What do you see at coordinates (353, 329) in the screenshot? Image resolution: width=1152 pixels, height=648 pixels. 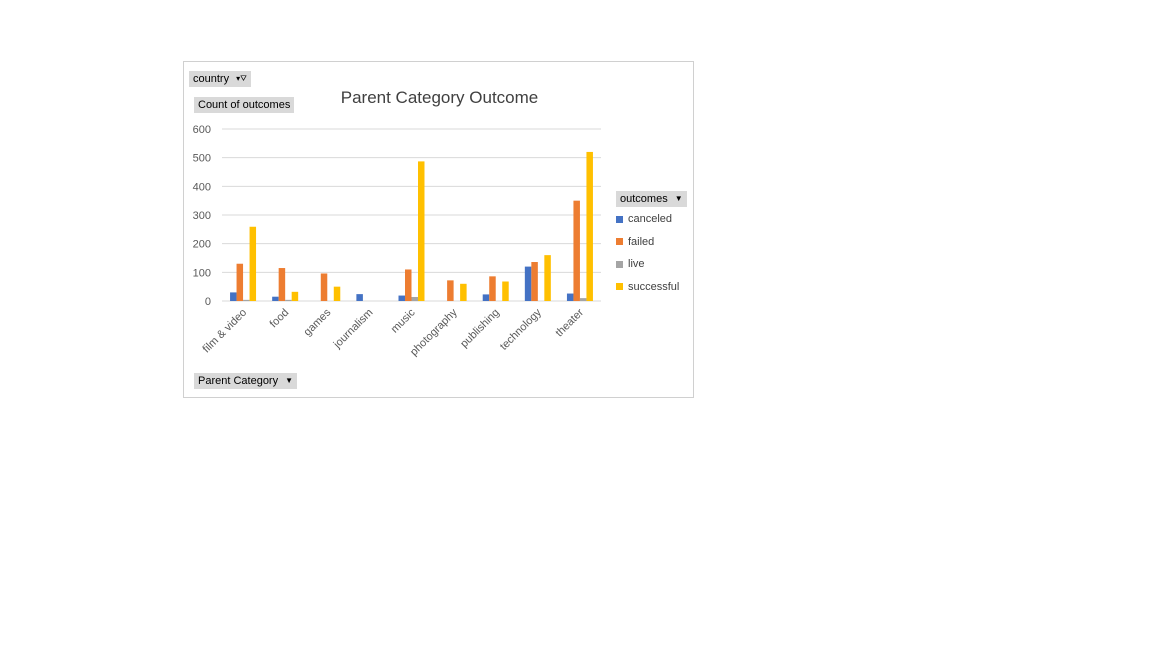 I see `x-tick-label: journalism` at bounding box center [353, 329].